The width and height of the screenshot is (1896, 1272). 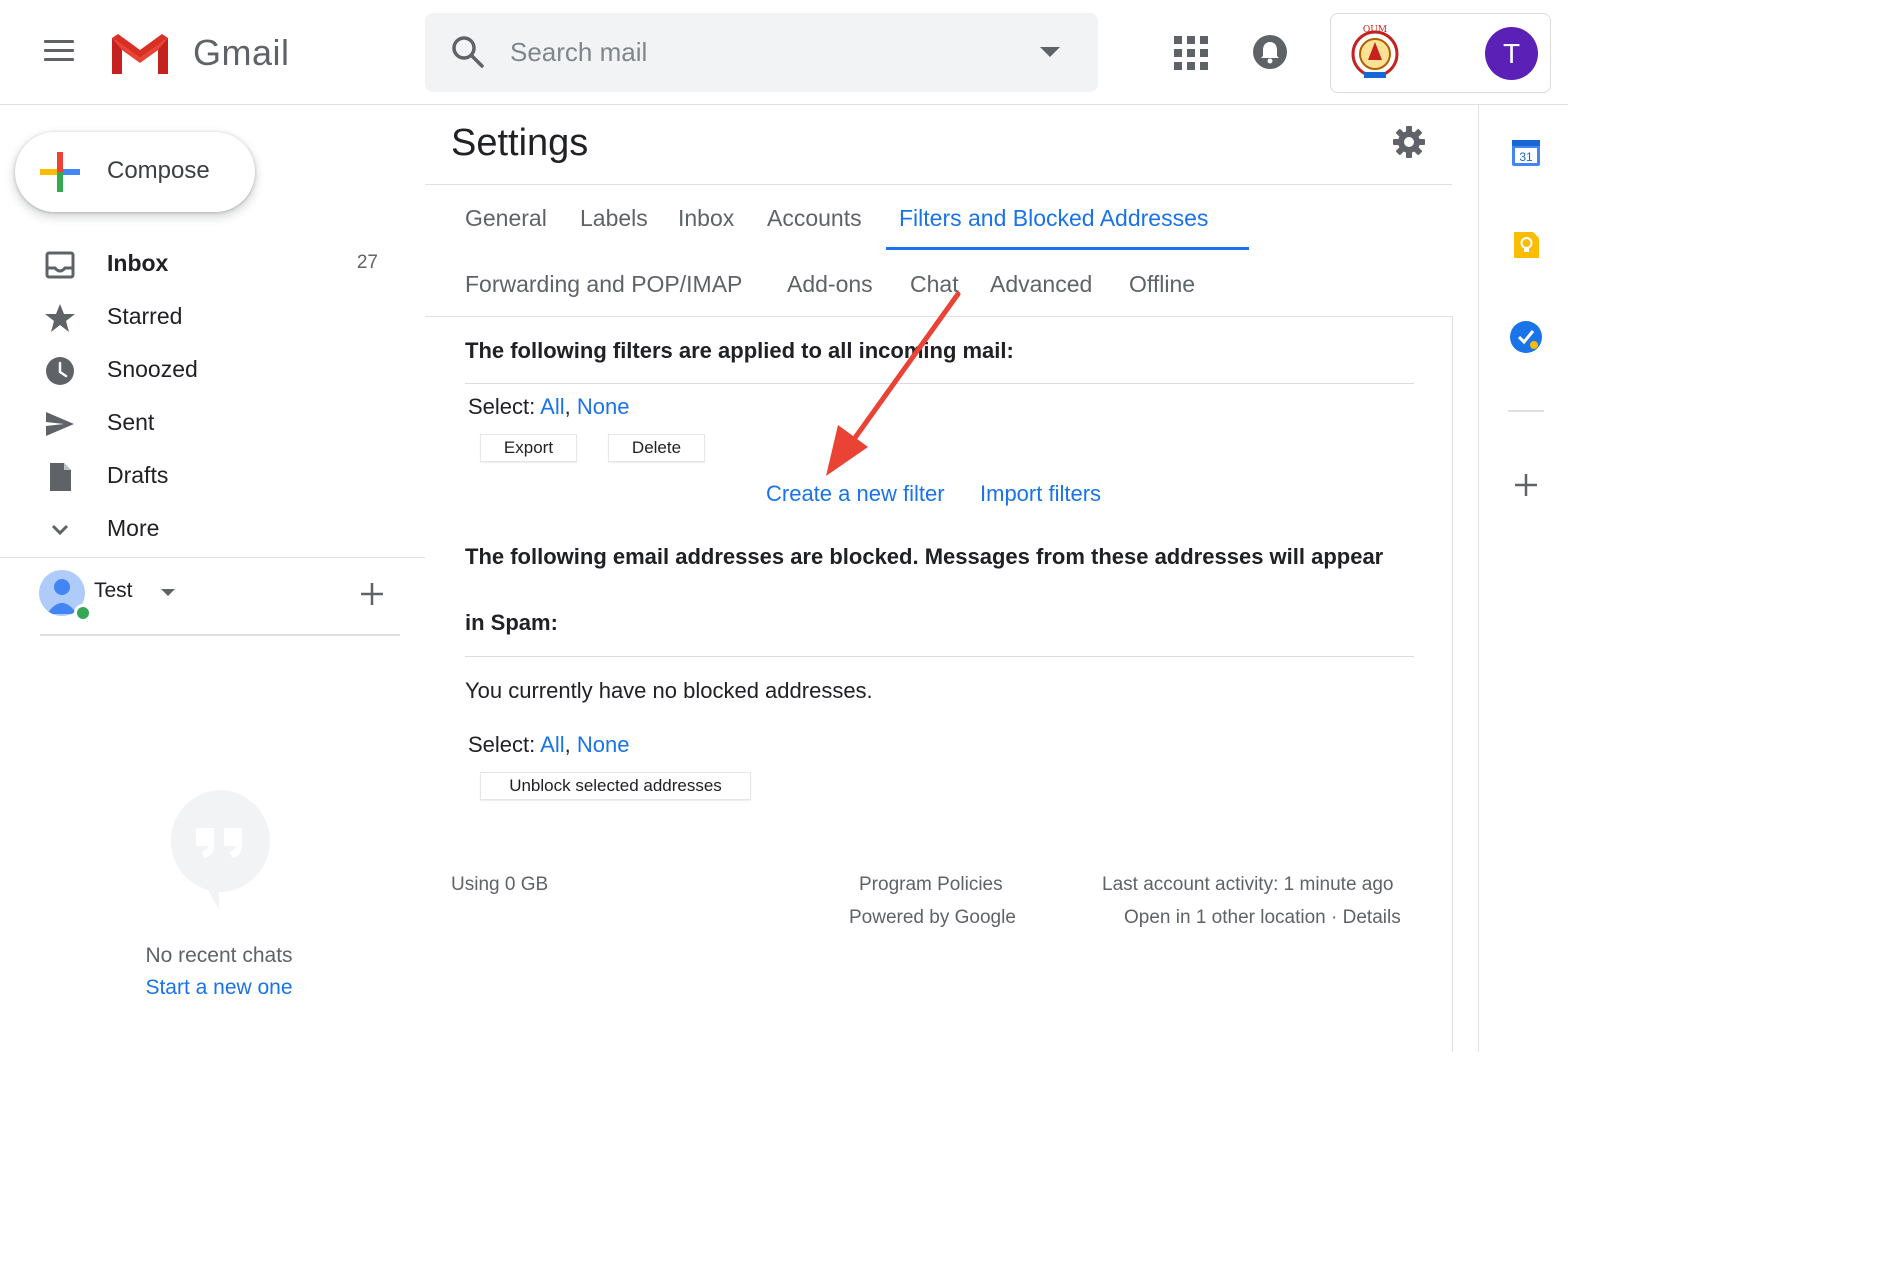 What do you see at coordinates (1162, 284) in the screenshot?
I see `tab-offline: Offline` at bounding box center [1162, 284].